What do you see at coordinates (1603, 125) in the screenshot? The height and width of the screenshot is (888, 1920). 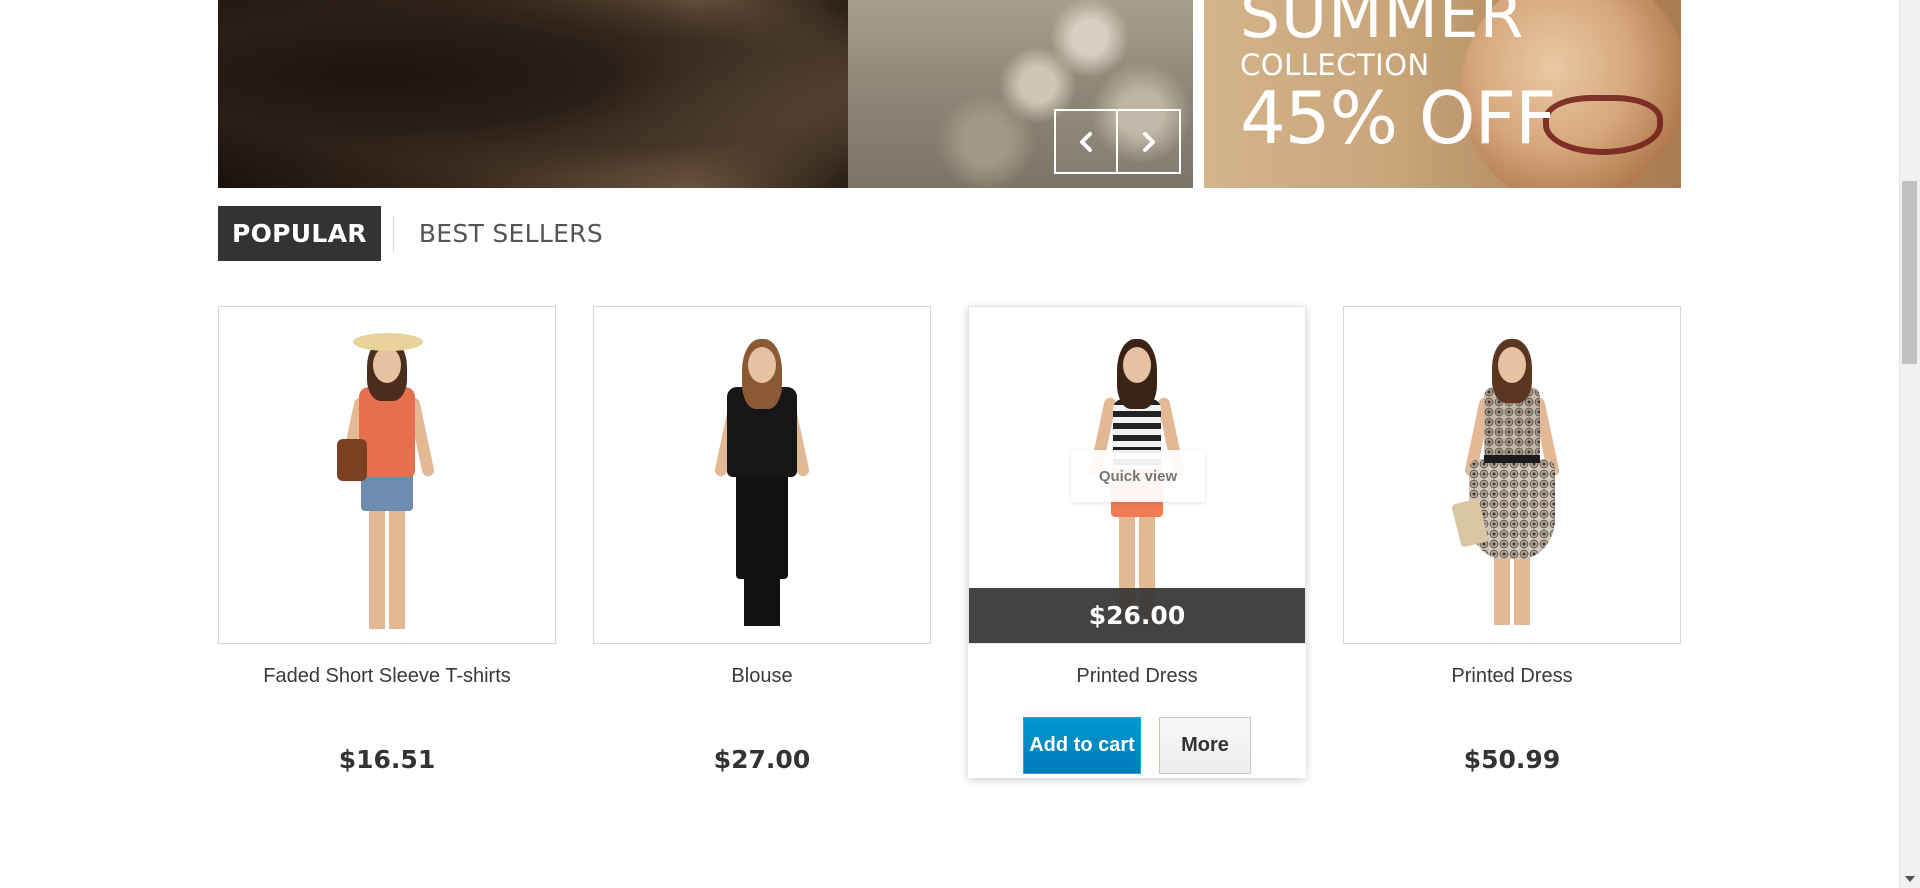 I see `promo-sunglasses-image` at bounding box center [1603, 125].